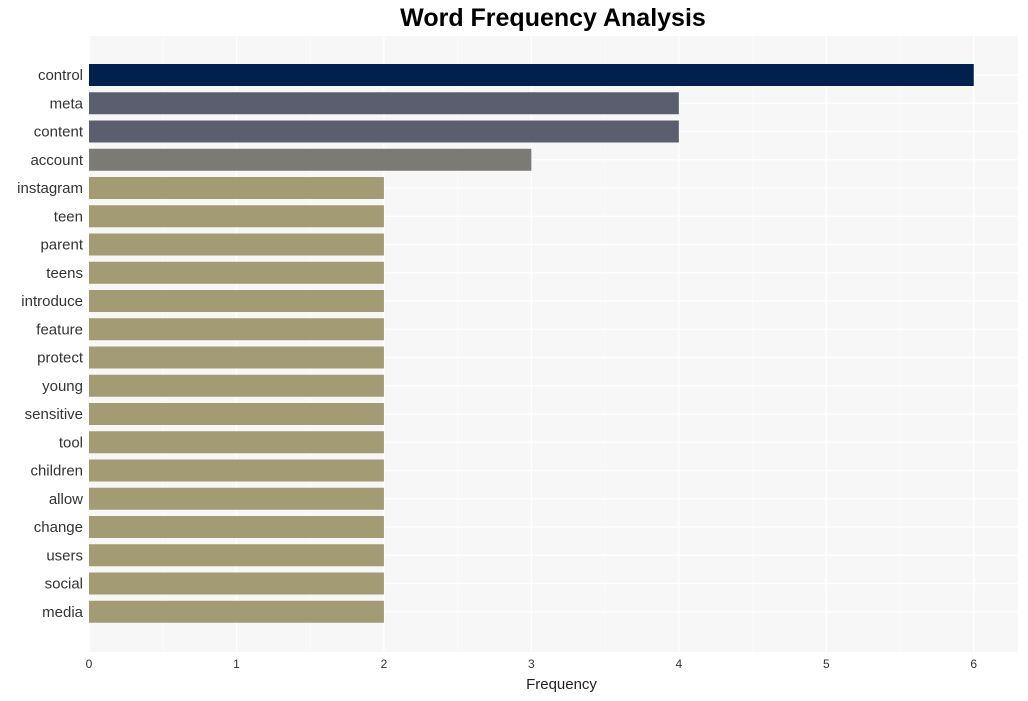 The width and height of the screenshot is (1028, 701). What do you see at coordinates (678, 664) in the screenshot?
I see `x-tick-label: 4` at bounding box center [678, 664].